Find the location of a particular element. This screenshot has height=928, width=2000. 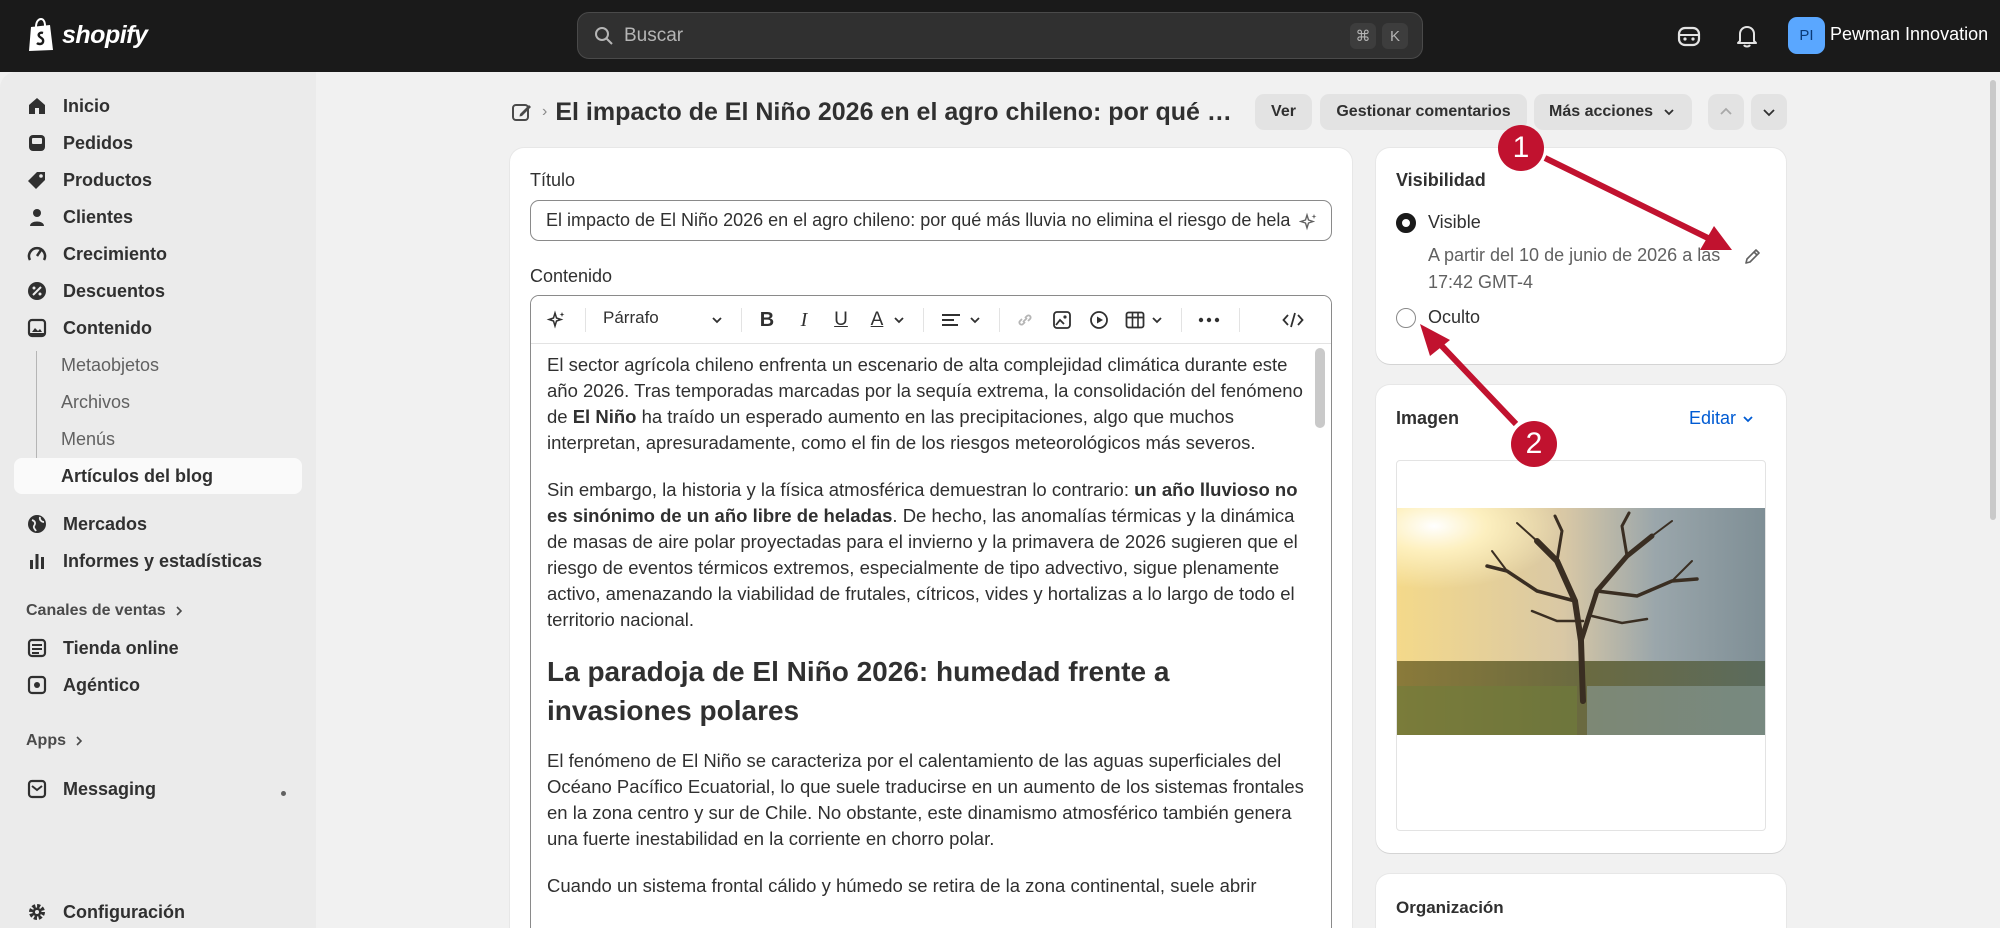

annotation-badge-2: 2 is located at coordinates (1534, 444).